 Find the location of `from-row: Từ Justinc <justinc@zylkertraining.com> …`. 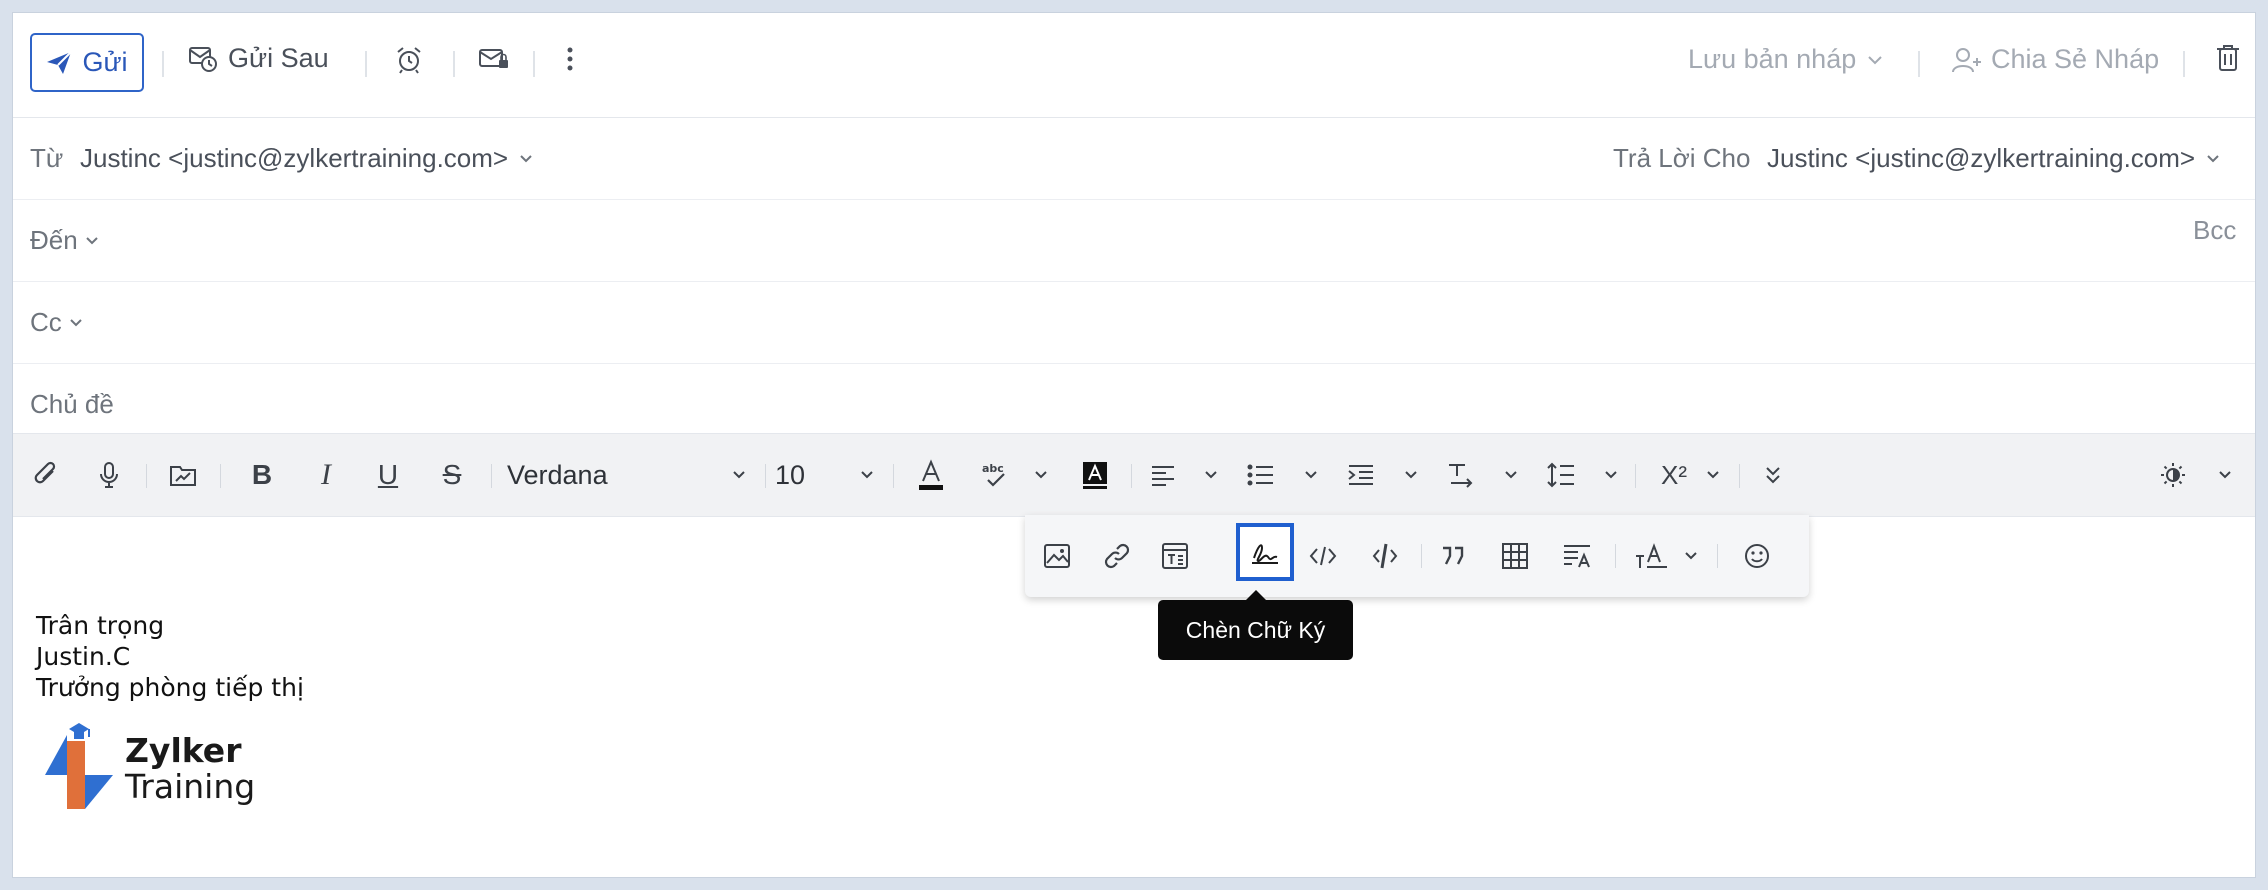

from-row: Từ Justinc <justinc@zylkertraining.com> … is located at coordinates (1134, 158).